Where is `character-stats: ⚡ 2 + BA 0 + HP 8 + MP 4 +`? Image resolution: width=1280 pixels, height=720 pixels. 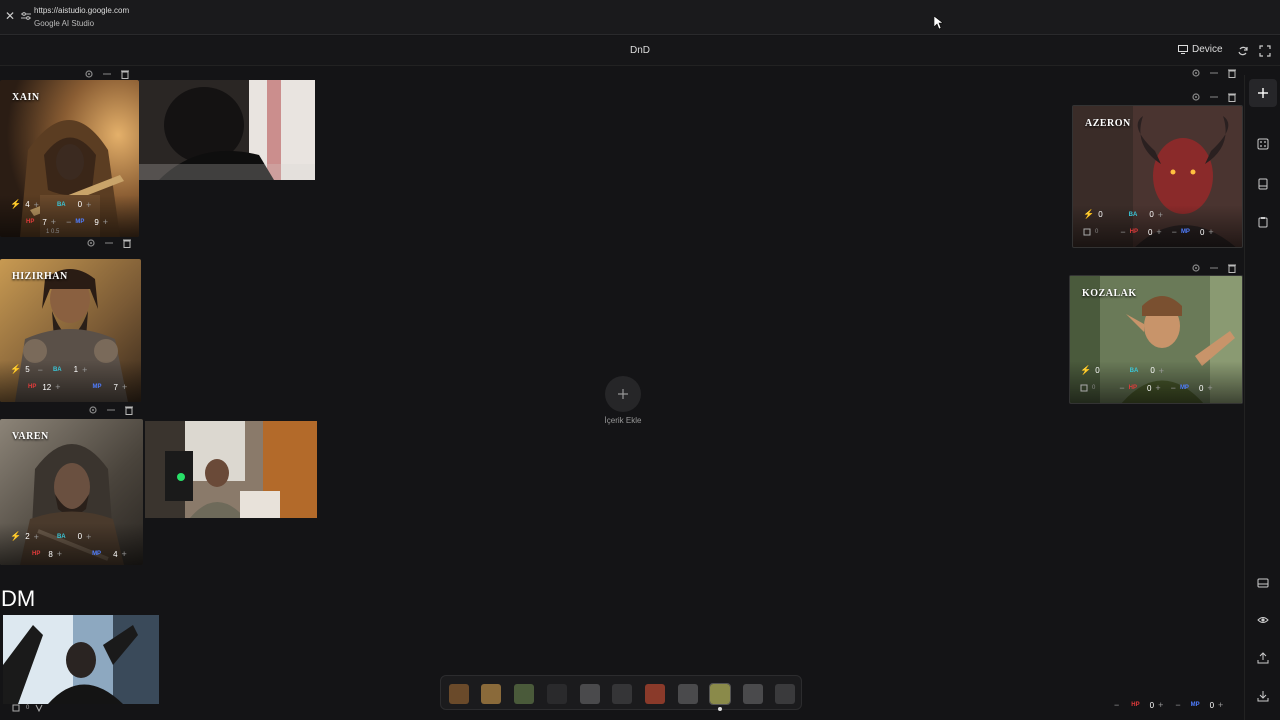
character-stats: ⚡ 2 + BA 0 + HP 8 + MP 4 + is located at coordinates (71, 544).